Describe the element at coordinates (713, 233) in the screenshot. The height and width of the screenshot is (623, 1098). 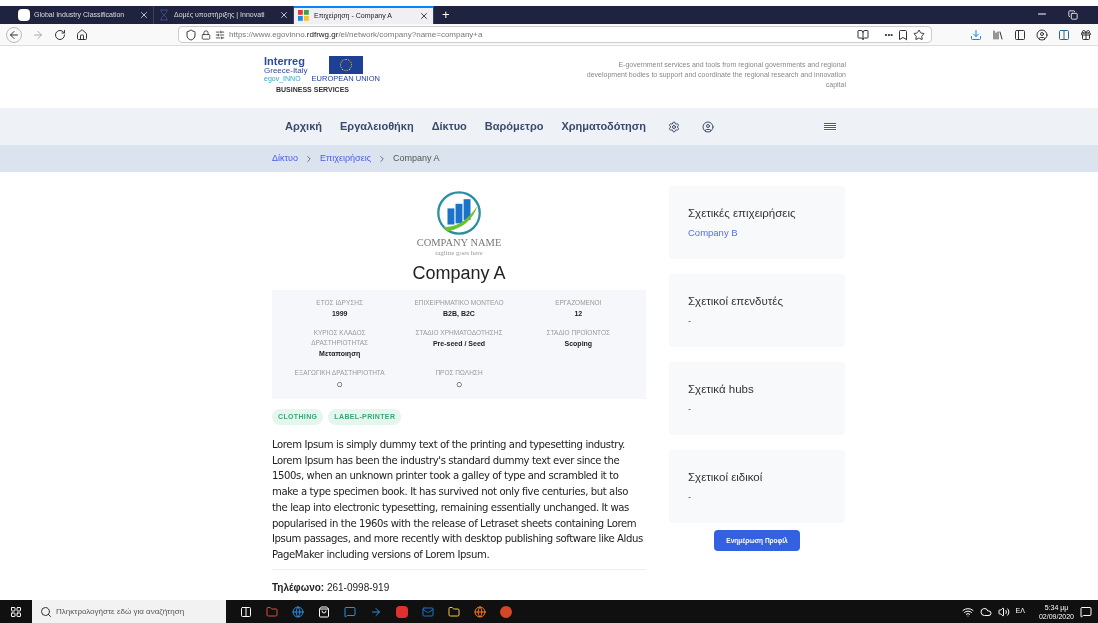
I see `related-link: Company B` at that location.